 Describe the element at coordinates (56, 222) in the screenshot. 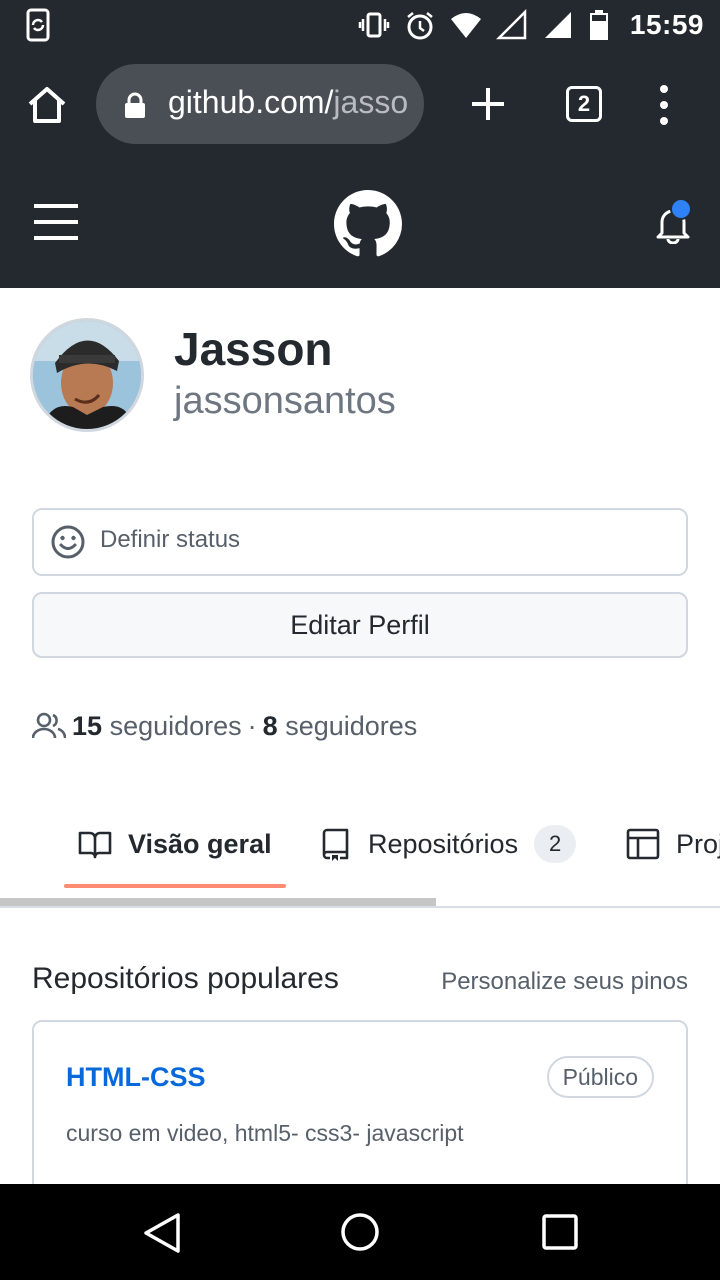

I see `hamburger-menu-icon` at that location.